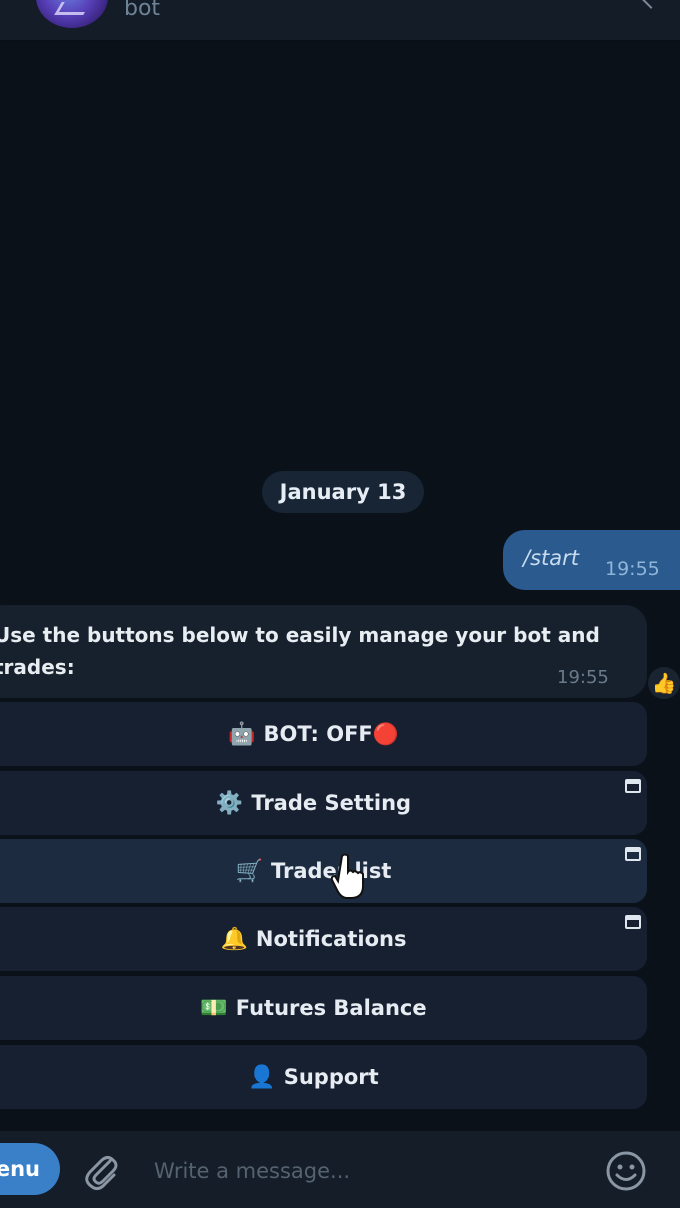  I want to click on trade-setting-label: Trade Setting, so click(331, 803).